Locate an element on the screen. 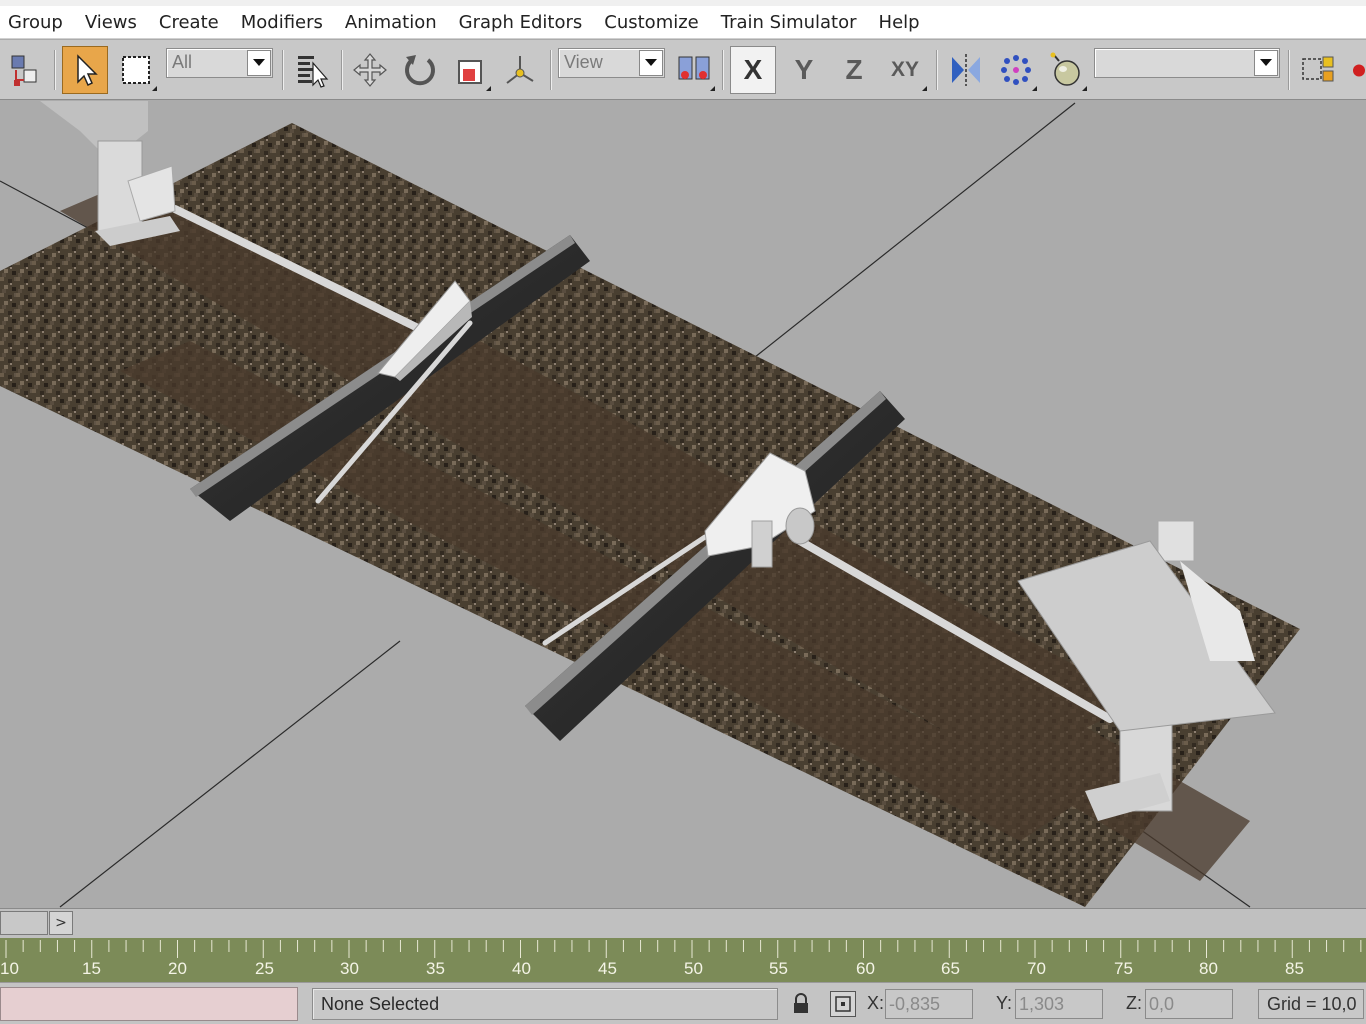  teapot-icon is located at coordinates (1359, 70).